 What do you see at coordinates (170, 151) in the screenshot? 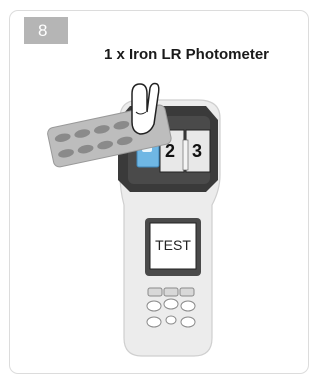
I see `chamber-2-label: 2` at bounding box center [170, 151].